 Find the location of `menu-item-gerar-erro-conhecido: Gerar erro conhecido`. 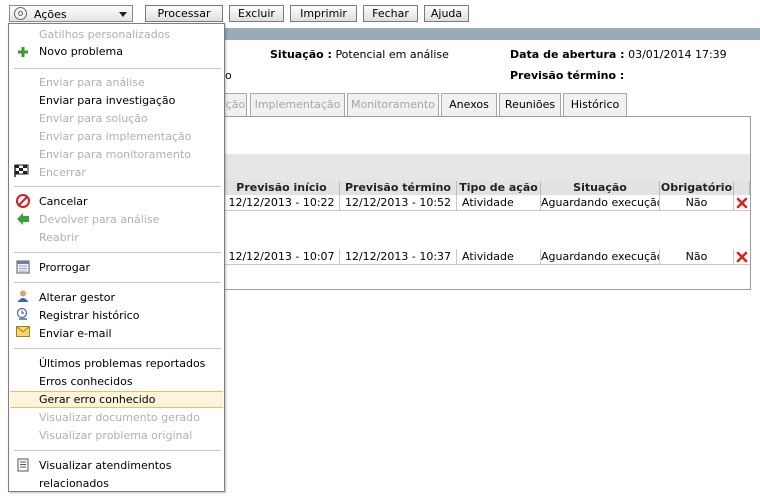

menu-item-gerar-erro-conhecido: Gerar erro conhecido is located at coordinates (97, 400).